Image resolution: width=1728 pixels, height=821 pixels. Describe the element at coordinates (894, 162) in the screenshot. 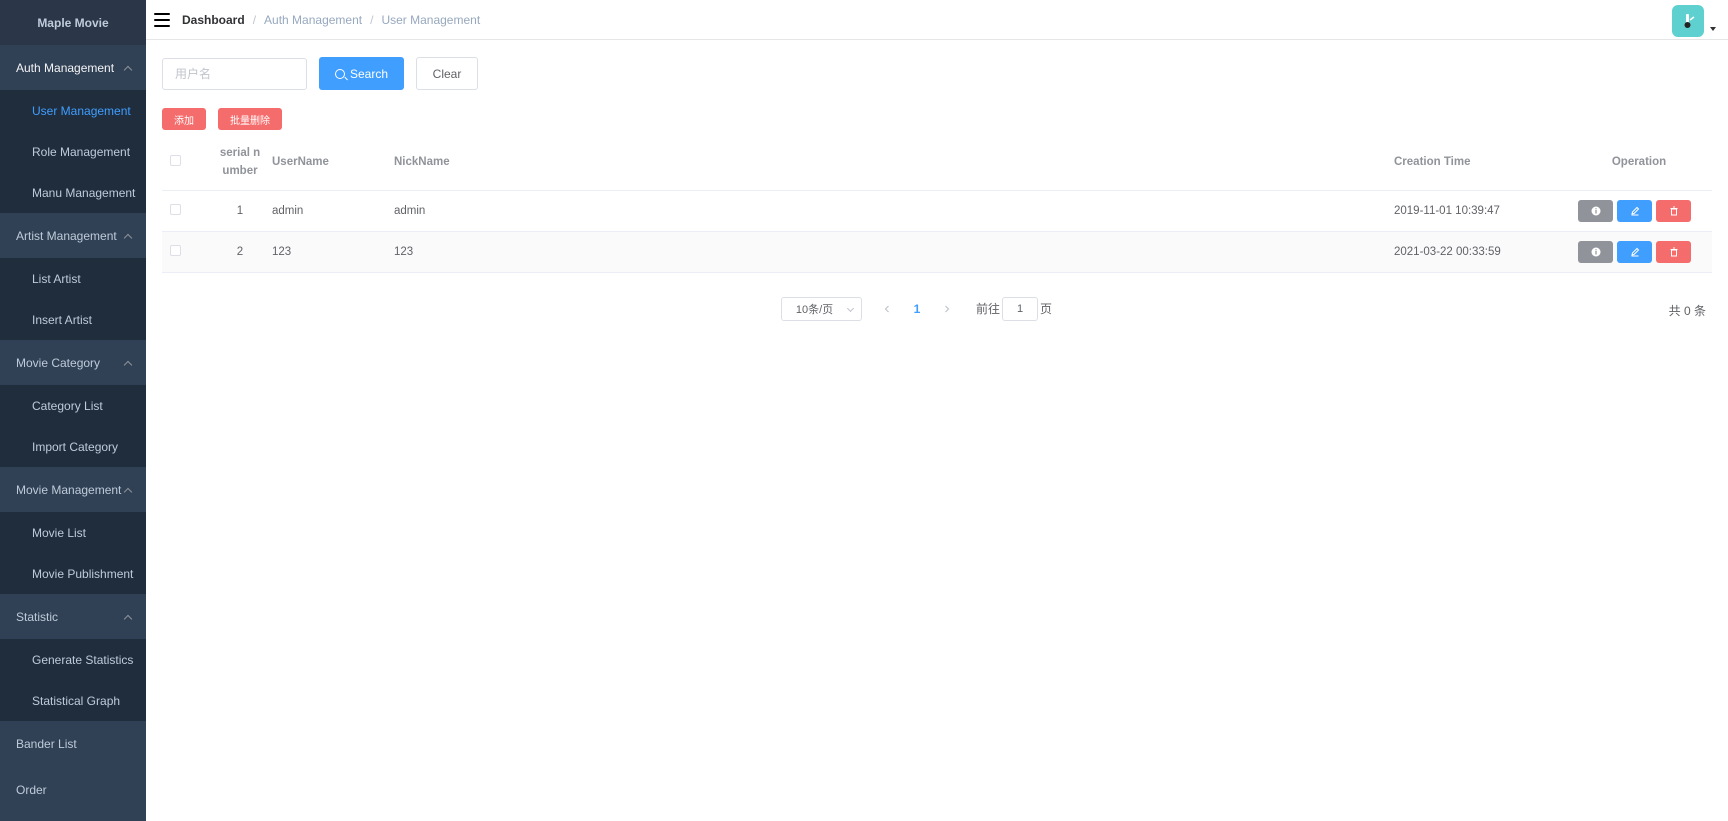

I see `header-nickname: NickName` at that location.